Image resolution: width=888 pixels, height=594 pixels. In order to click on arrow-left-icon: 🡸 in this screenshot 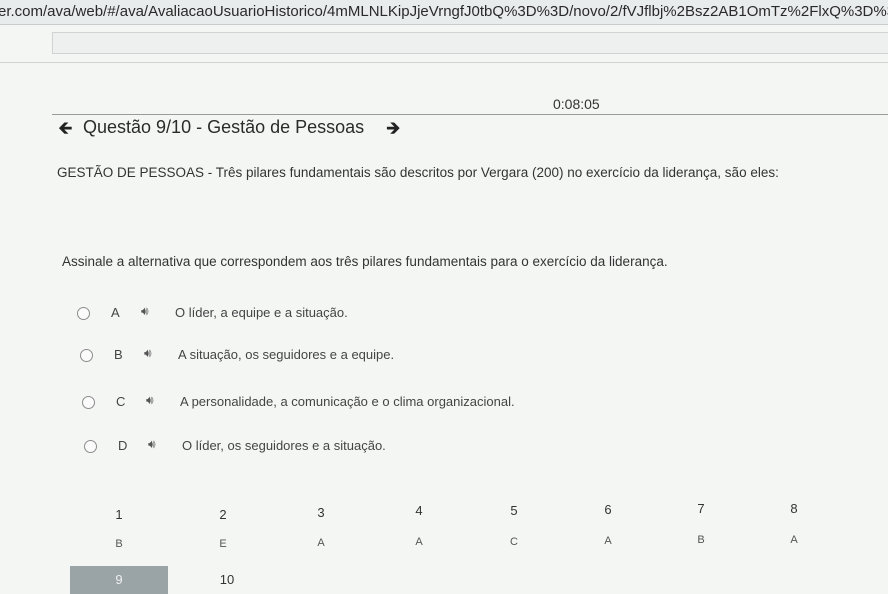, I will do `click(65, 128)`.